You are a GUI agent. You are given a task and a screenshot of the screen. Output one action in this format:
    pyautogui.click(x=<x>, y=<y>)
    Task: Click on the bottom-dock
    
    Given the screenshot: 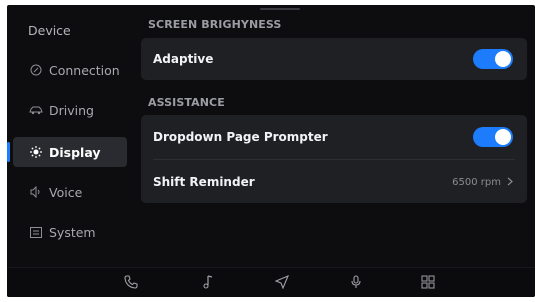 What is the action you would take?
    pyautogui.click(x=271, y=282)
    